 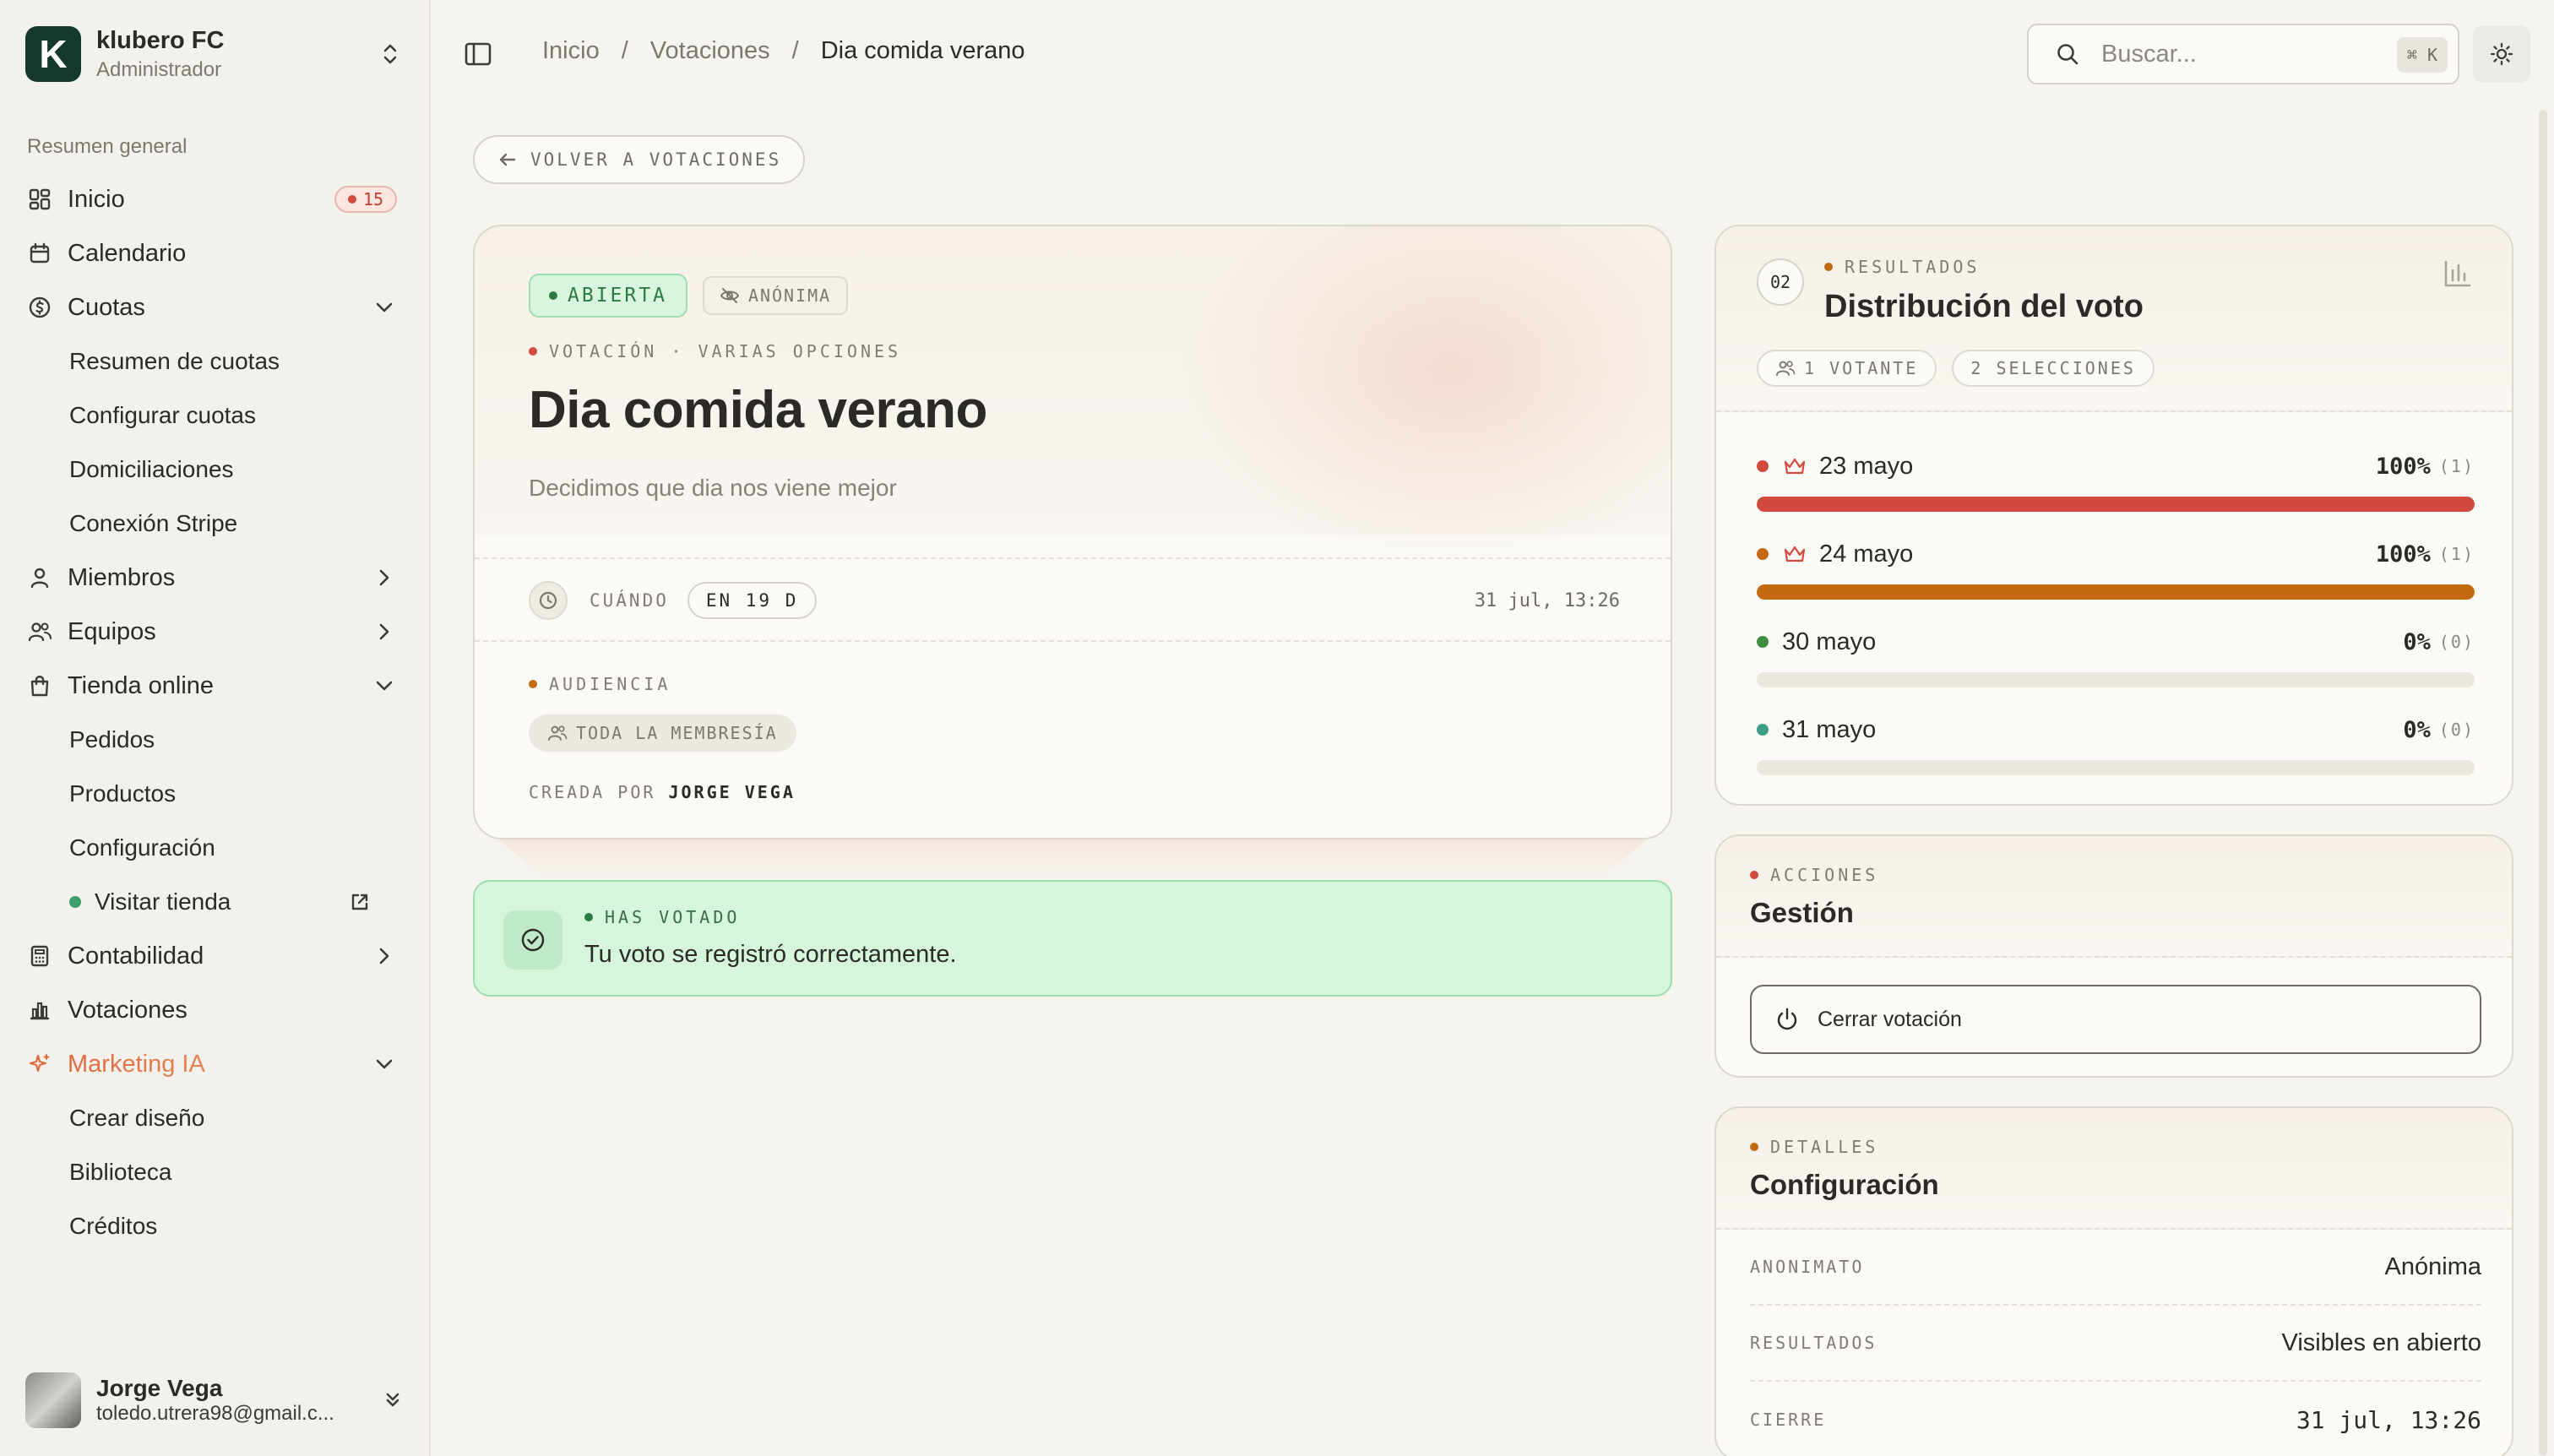 I want to click on result-option: 24 mayo 100% (1), so click(x=2116, y=581).